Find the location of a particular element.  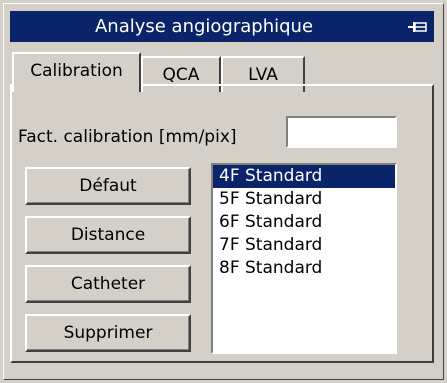

title-bar: Analyse angiographique is located at coordinates (222, 26).